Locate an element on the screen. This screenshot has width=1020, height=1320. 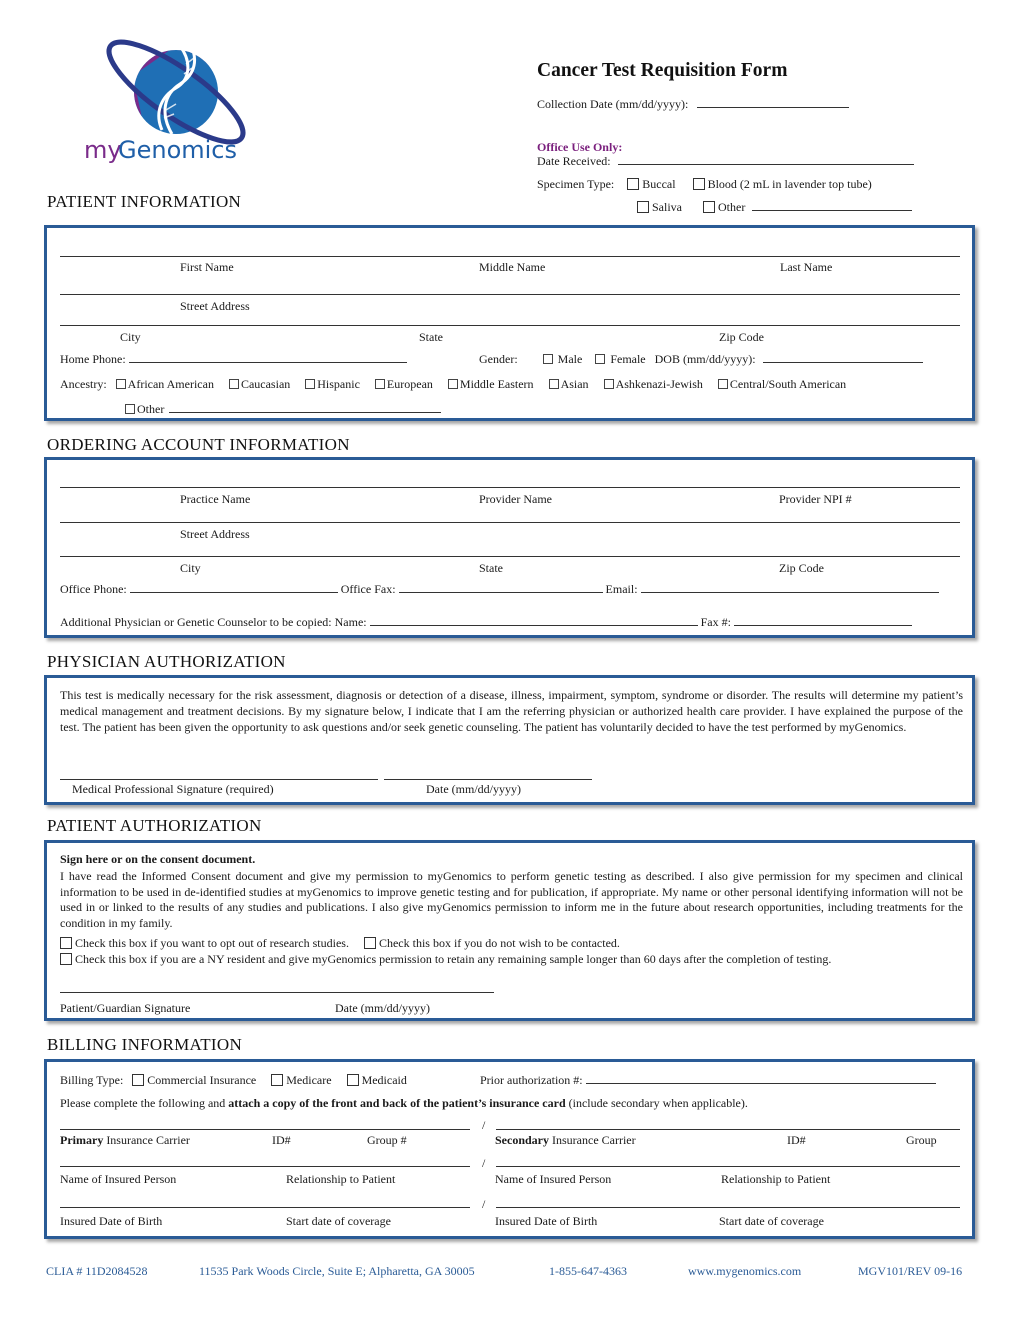
practice-name-label: Practice Name is located at coordinates (215, 499).